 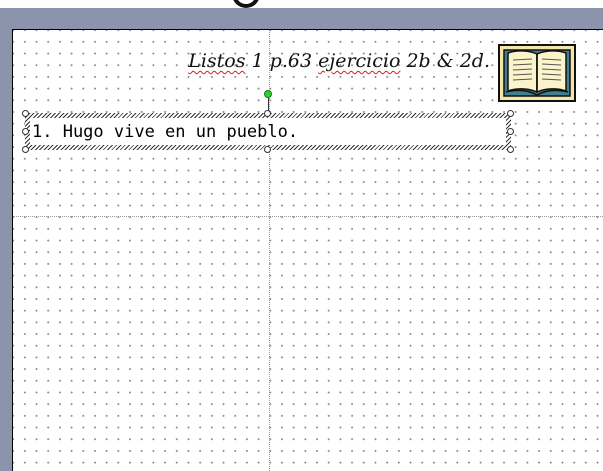 What do you see at coordinates (217, 61) in the screenshot?
I see `title-word-listos: Listos` at bounding box center [217, 61].